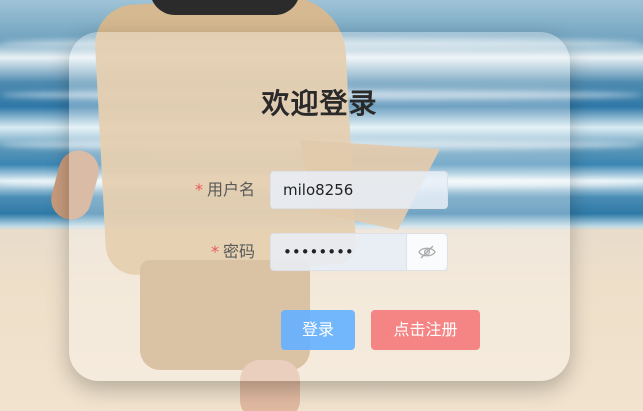 The image size is (643, 411). I want to click on login-button: 登录, so click(318, 330).